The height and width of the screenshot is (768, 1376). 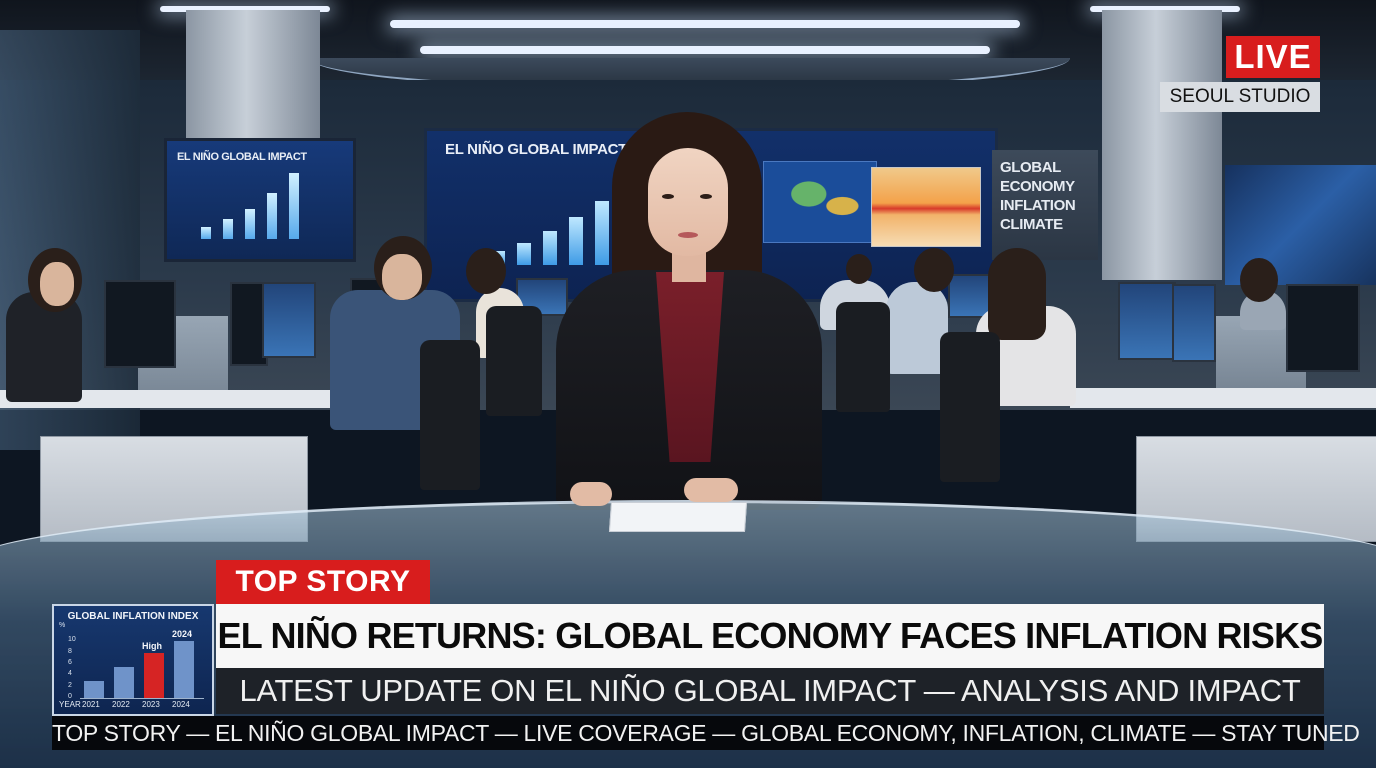 I want to click on main-screen-title: EL NIÑO GLOBAL IMPACT, so click(x=536, y=149).